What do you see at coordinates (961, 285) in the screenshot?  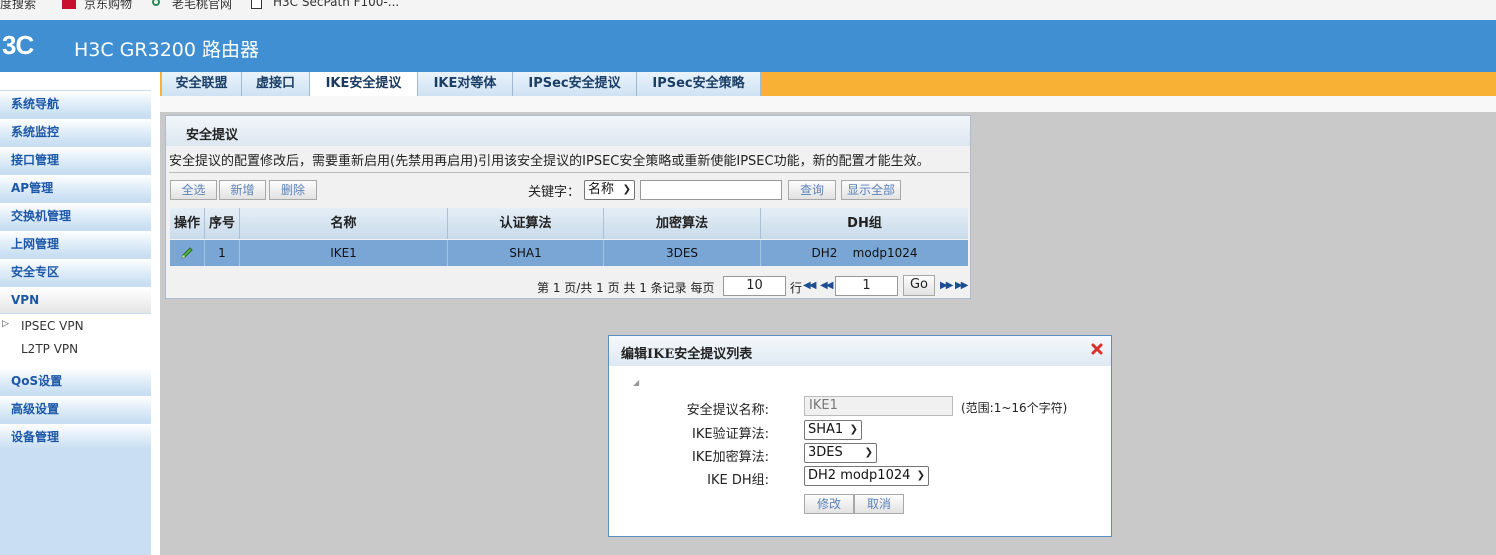 I see `last-page-icon: ▶▶` at bounding box center [961, 285].